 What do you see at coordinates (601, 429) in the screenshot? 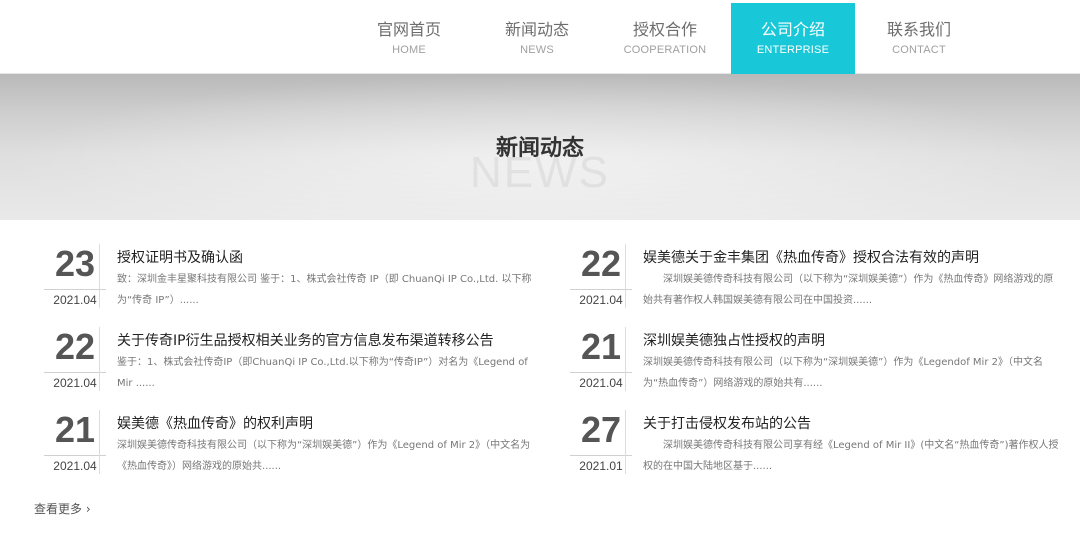
I see `news-day: 27` at bounding box center [601, 429].